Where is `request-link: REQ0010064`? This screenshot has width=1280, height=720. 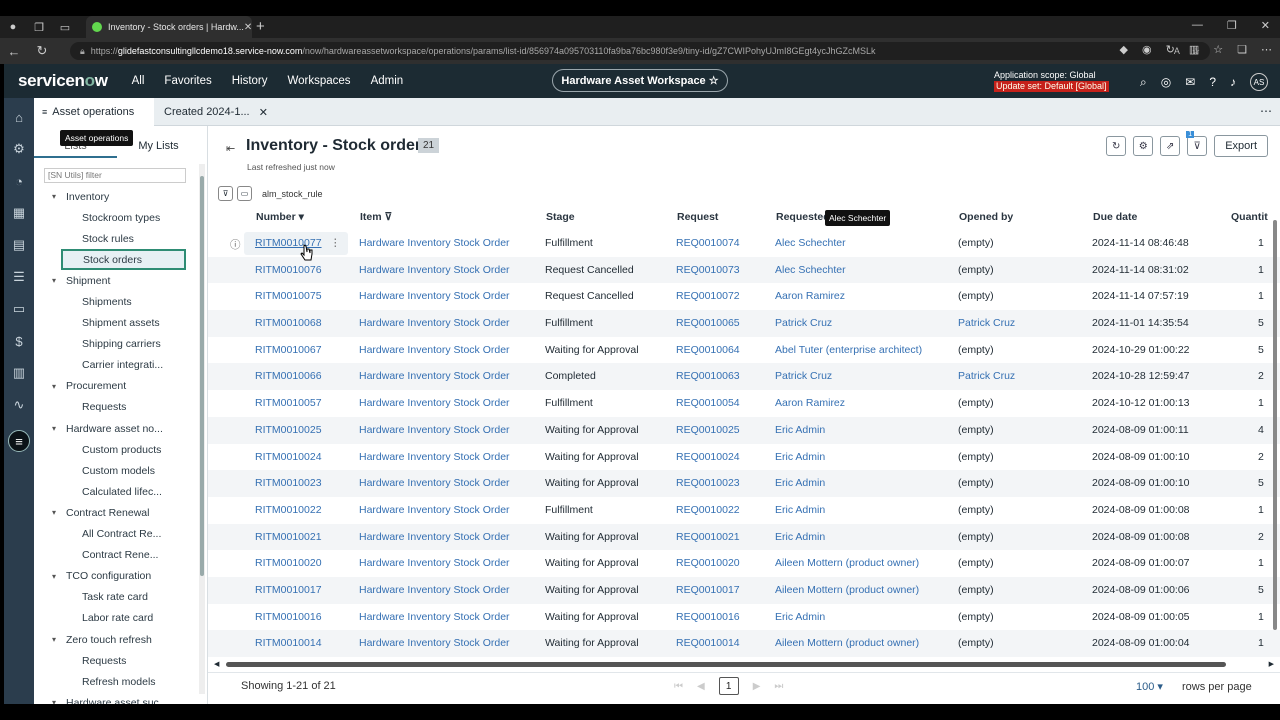
request-link: REQ0010064 is located at coordinates (708, 350).